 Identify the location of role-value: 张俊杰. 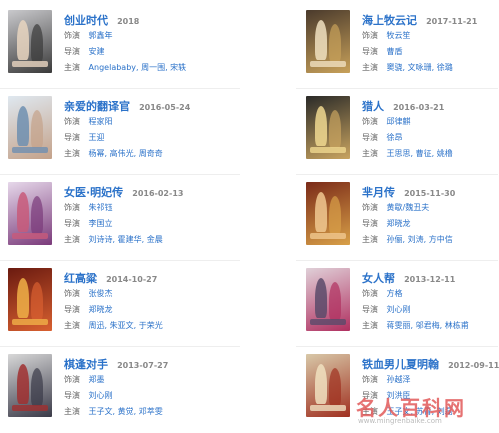
(101, 293).